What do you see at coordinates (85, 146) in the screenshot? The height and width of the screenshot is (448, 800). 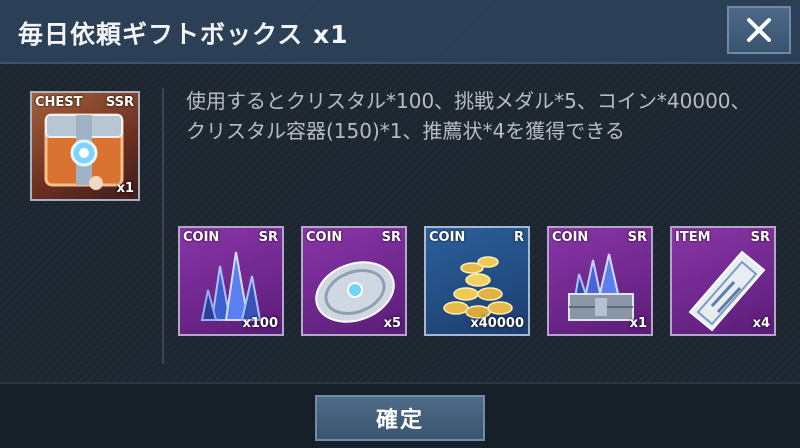 I see `chest-item-card: CHEST SSR x1` at bounding box center [85, 146].